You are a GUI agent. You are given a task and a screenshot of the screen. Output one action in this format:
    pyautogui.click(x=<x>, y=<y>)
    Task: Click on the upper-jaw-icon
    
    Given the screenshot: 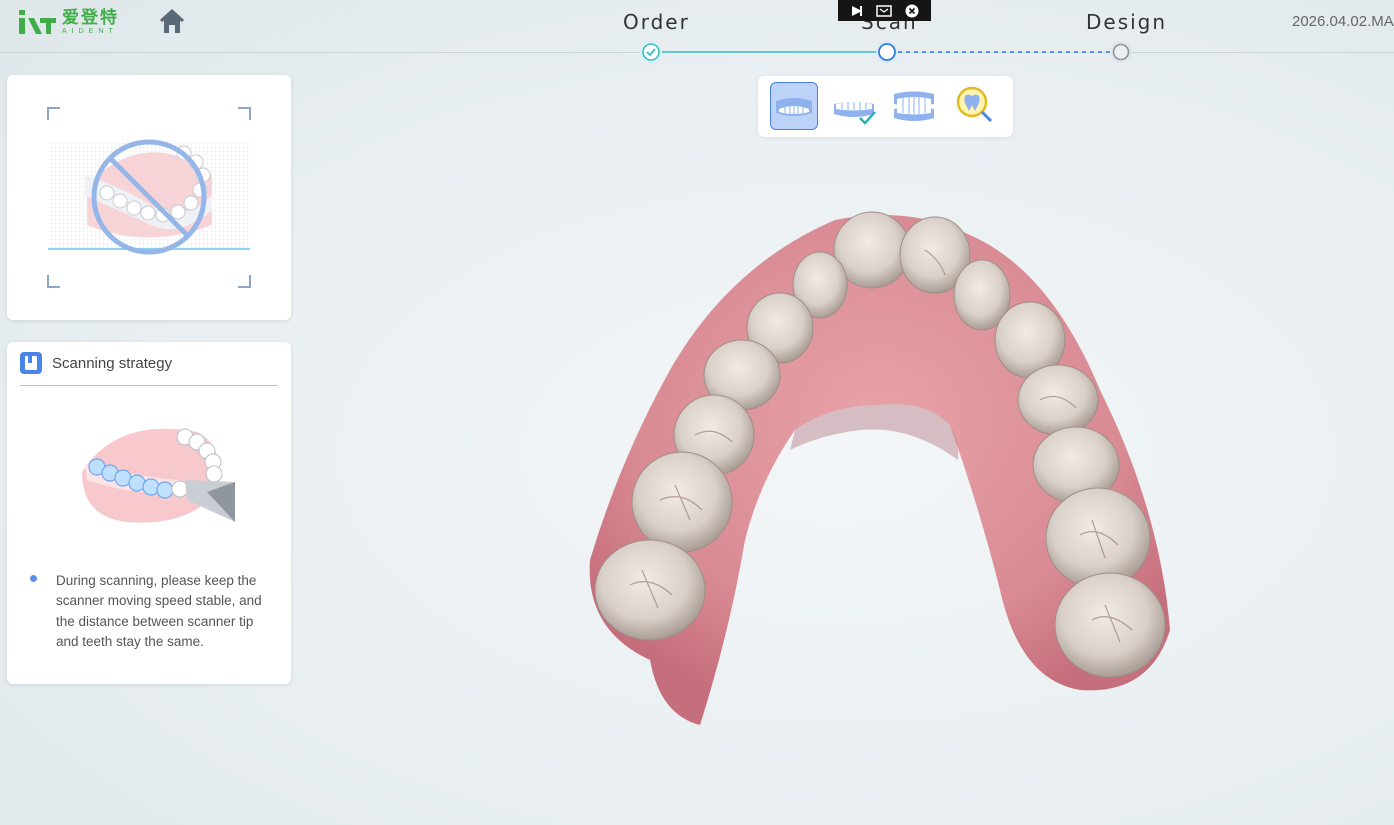 What is the action you would take?
    pyautogui.click(x=794, y=107)
    